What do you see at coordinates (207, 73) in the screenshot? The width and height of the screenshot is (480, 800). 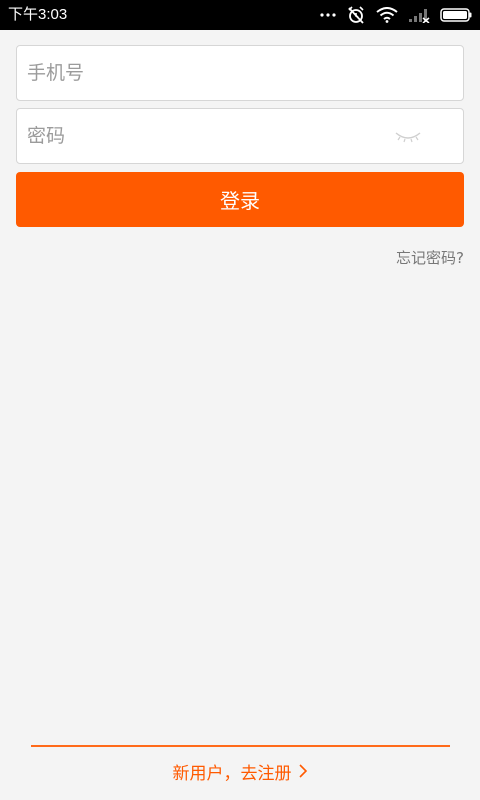 I see `phone-input` at bounding box center [207, 73].